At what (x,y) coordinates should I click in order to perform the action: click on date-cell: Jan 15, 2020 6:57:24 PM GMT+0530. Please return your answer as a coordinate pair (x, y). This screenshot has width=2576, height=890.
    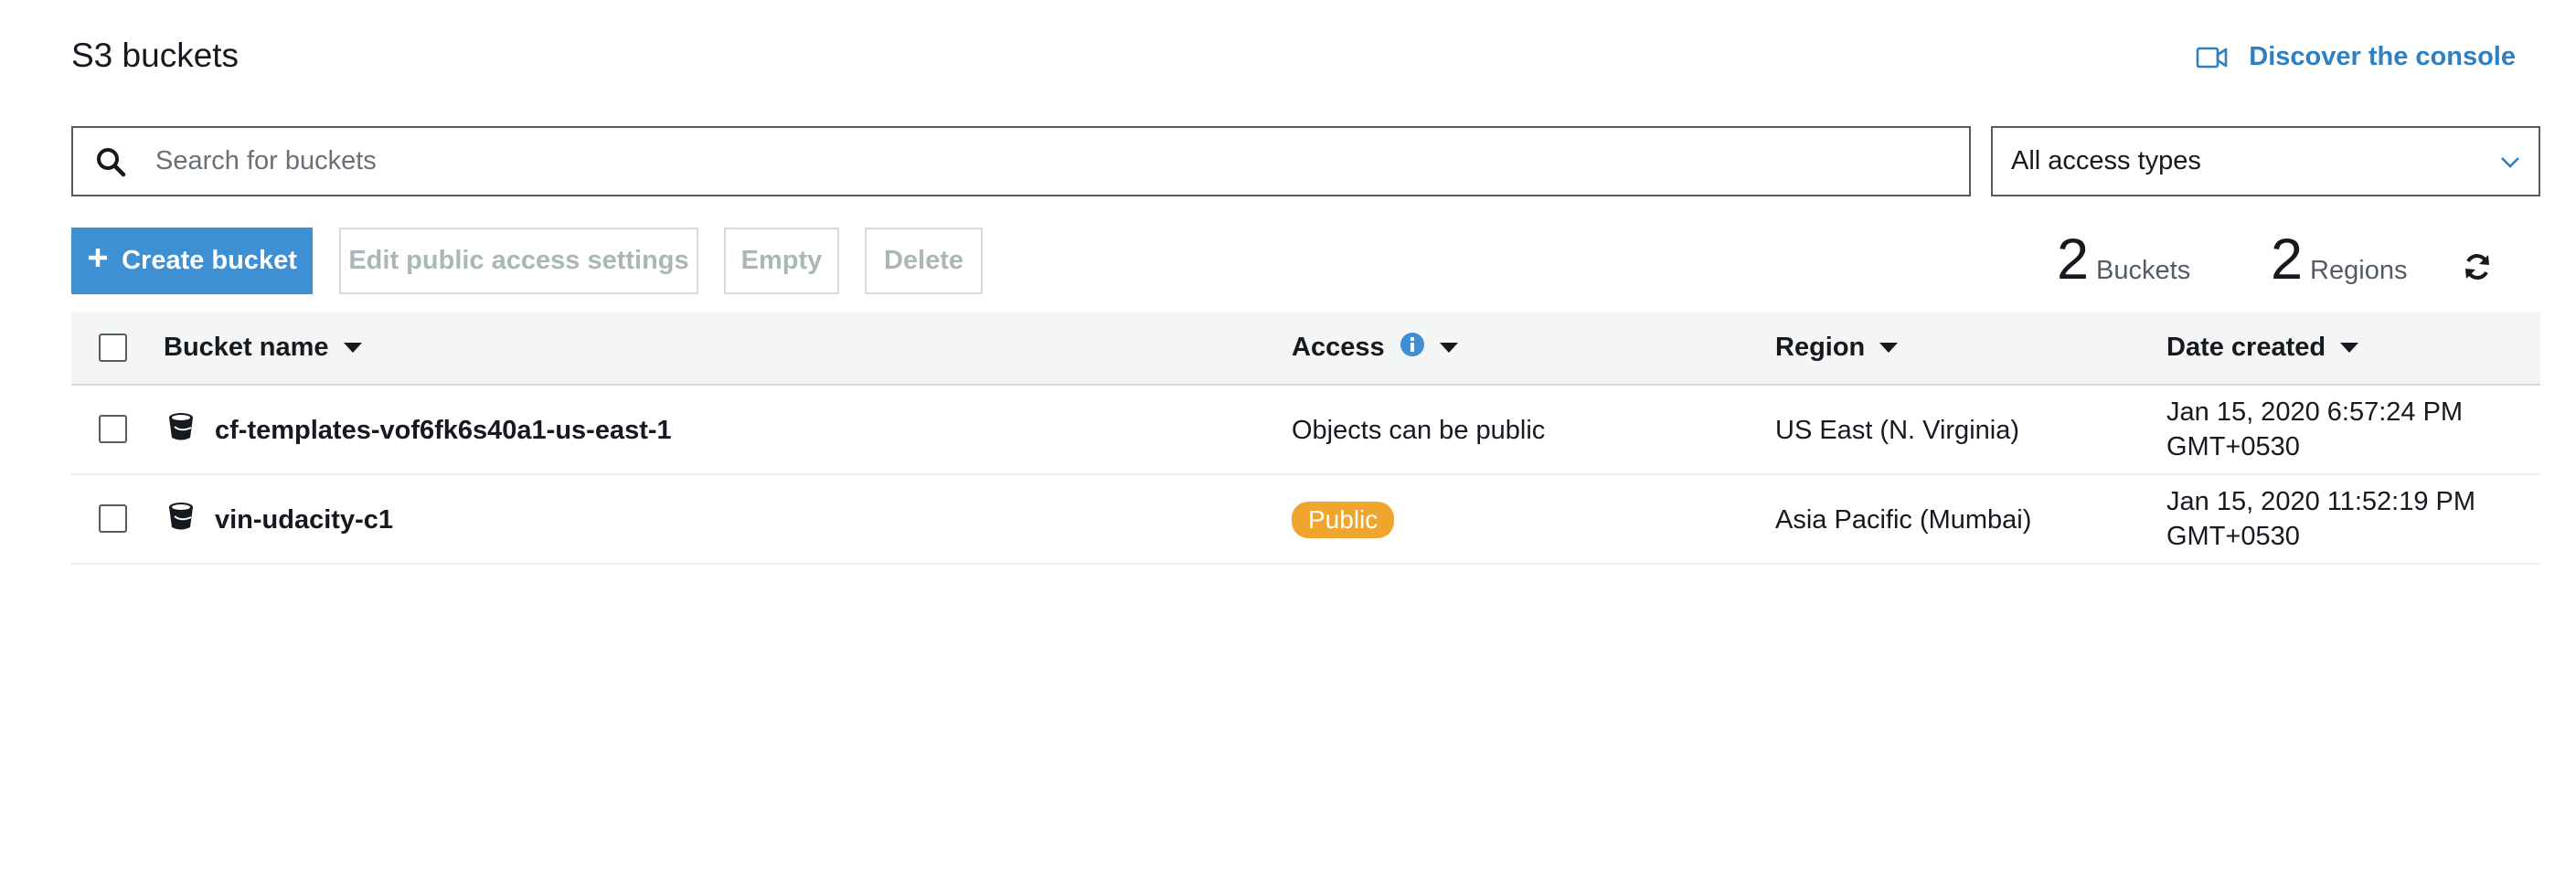
    Looking at the image, I should click on (2314, 429).